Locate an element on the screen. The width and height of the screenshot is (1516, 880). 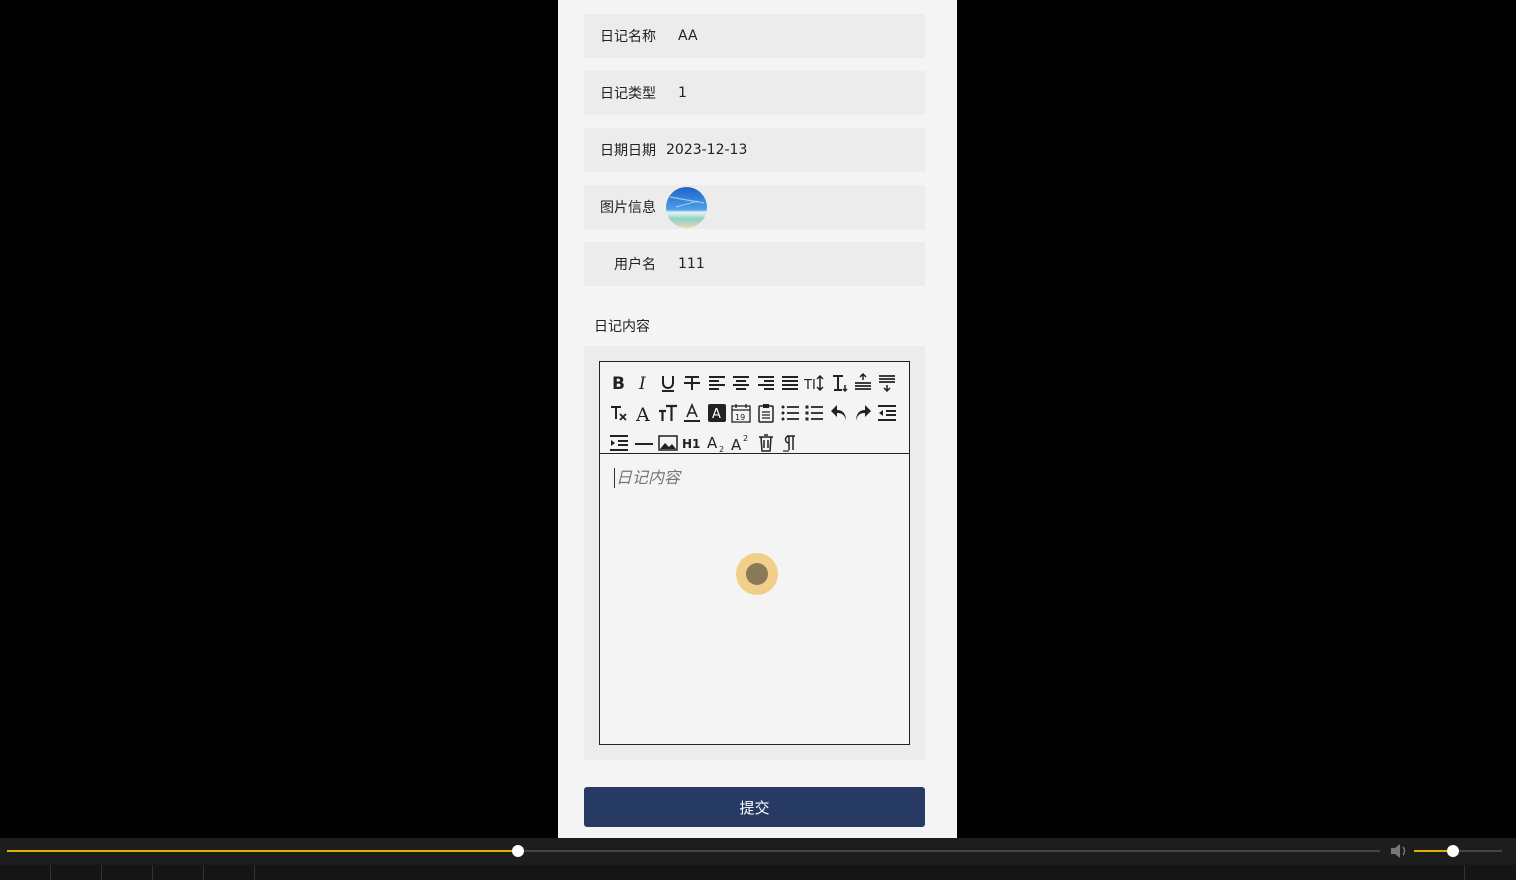
align-center-icon is located at coordinates (741, 383).